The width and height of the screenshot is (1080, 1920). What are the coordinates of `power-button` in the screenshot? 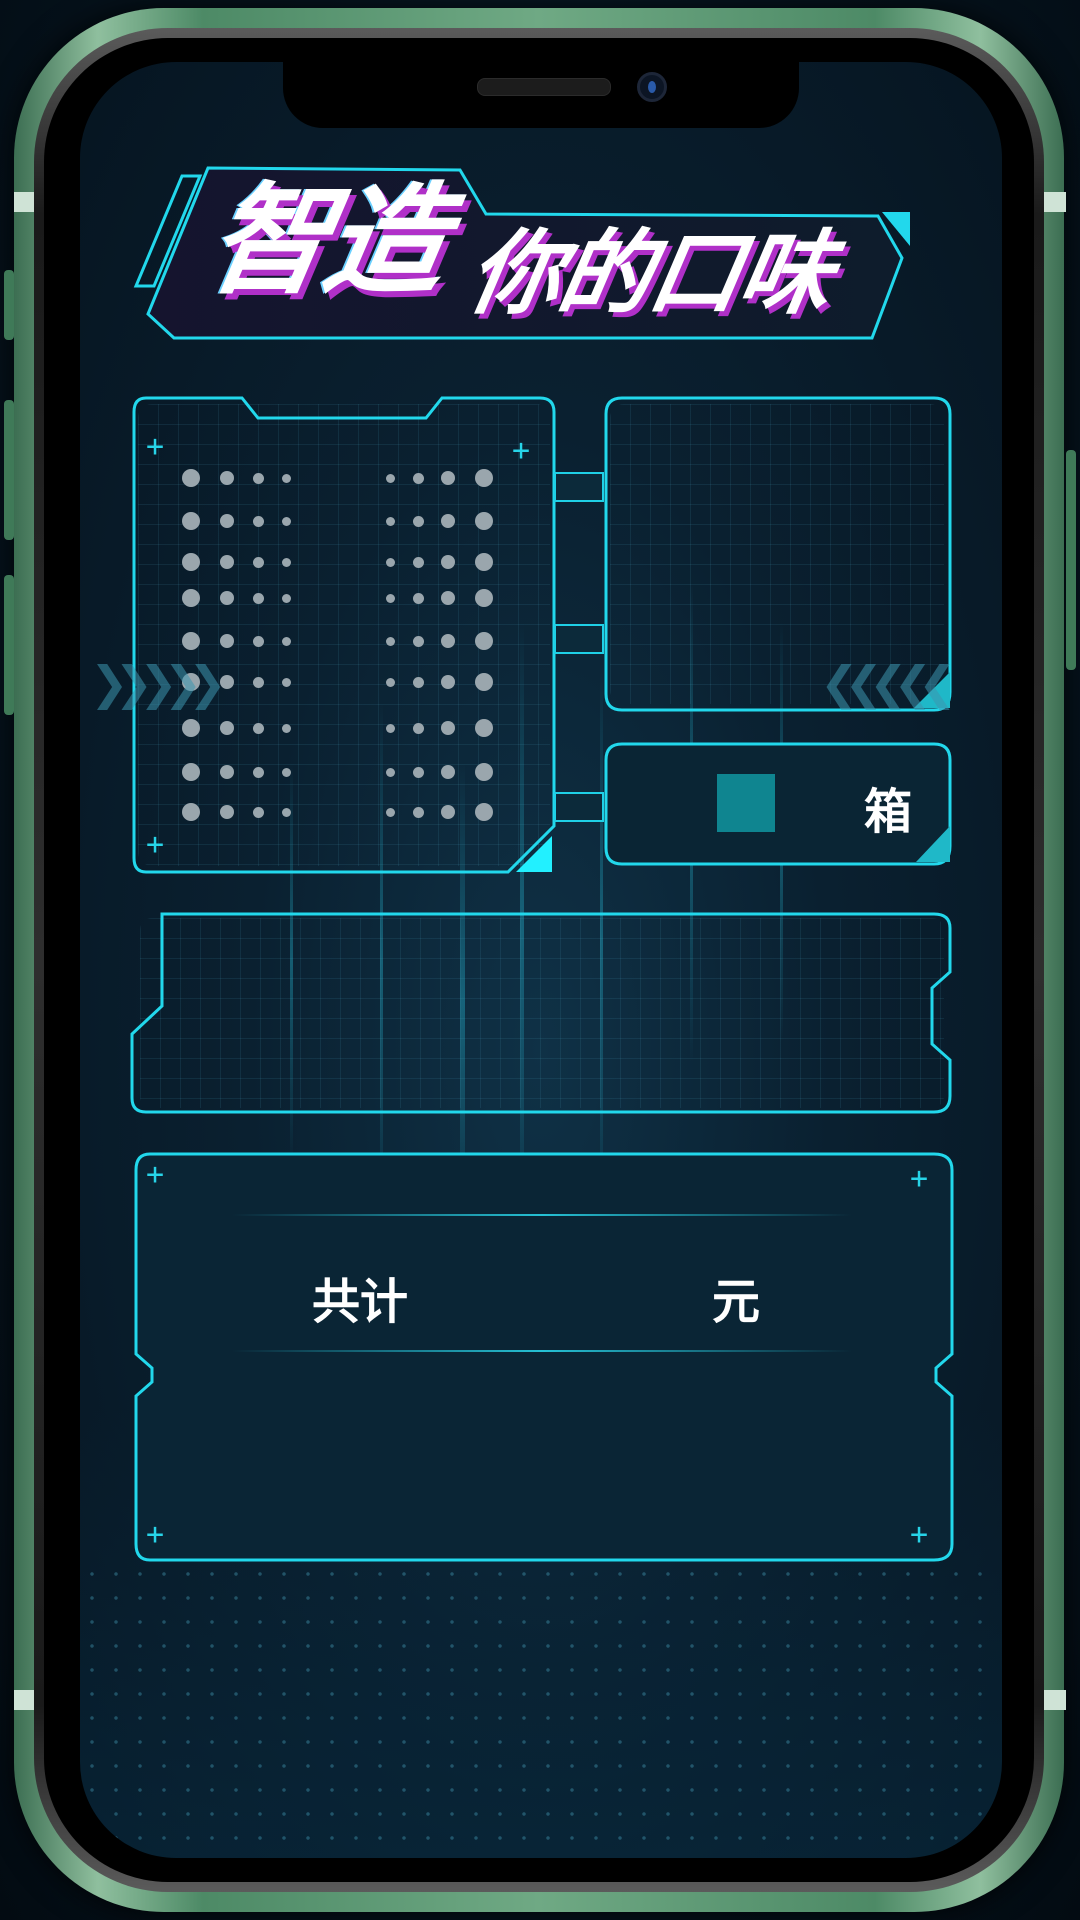 It's located at (1071, 560).